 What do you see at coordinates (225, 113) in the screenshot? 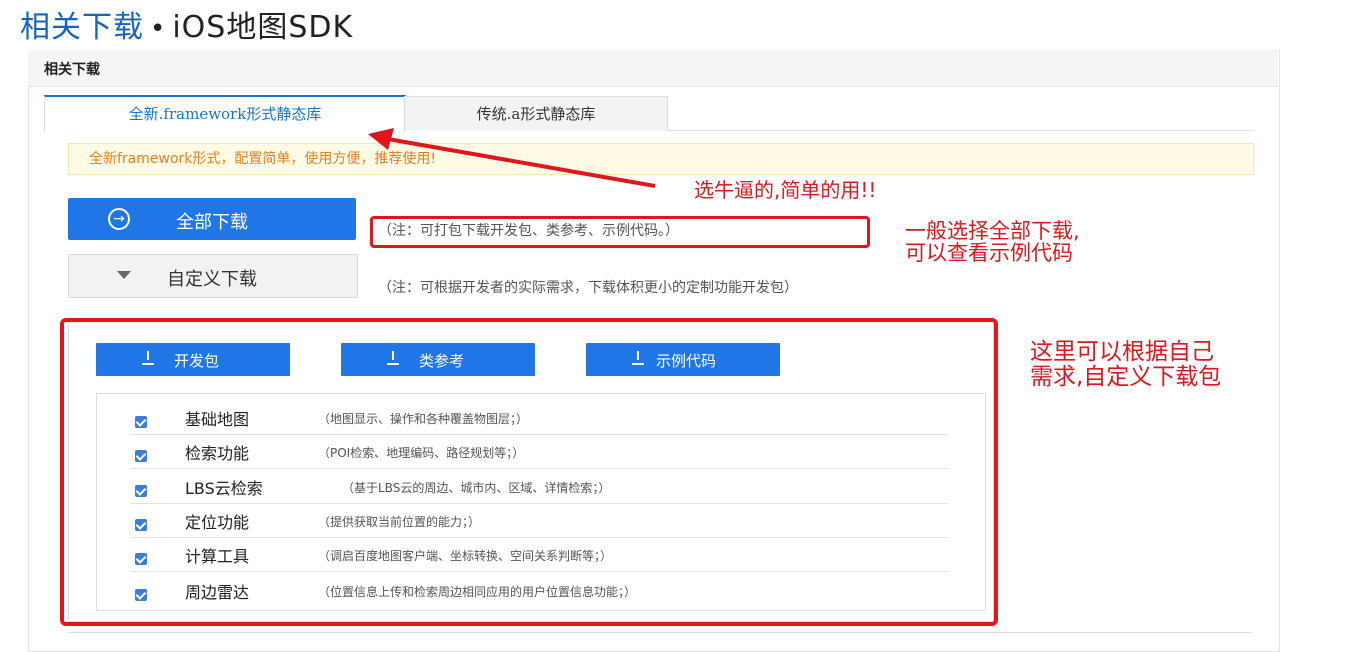
I see `tab-framework: 全新.framework形式静态库` at bounding box center [225, 113].